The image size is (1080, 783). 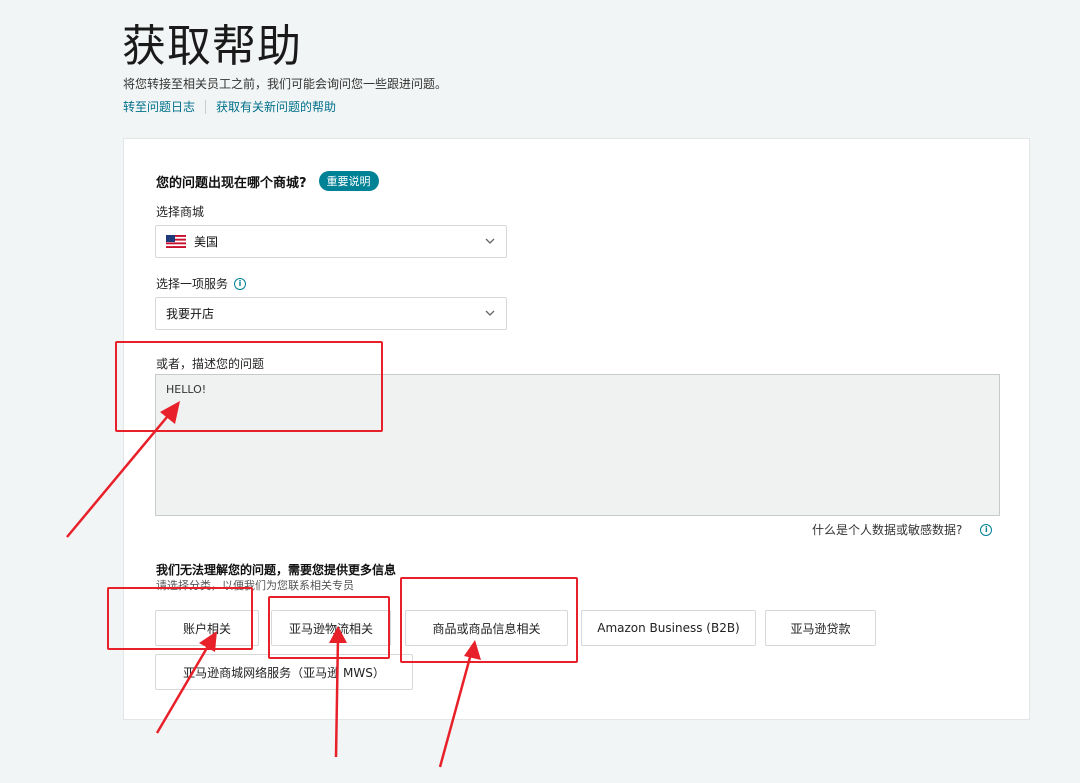 What do you see at coordinates (348, 181) in the screenshot?
I see `important-note-button: 重要说明` at bounding box center [348, 181].